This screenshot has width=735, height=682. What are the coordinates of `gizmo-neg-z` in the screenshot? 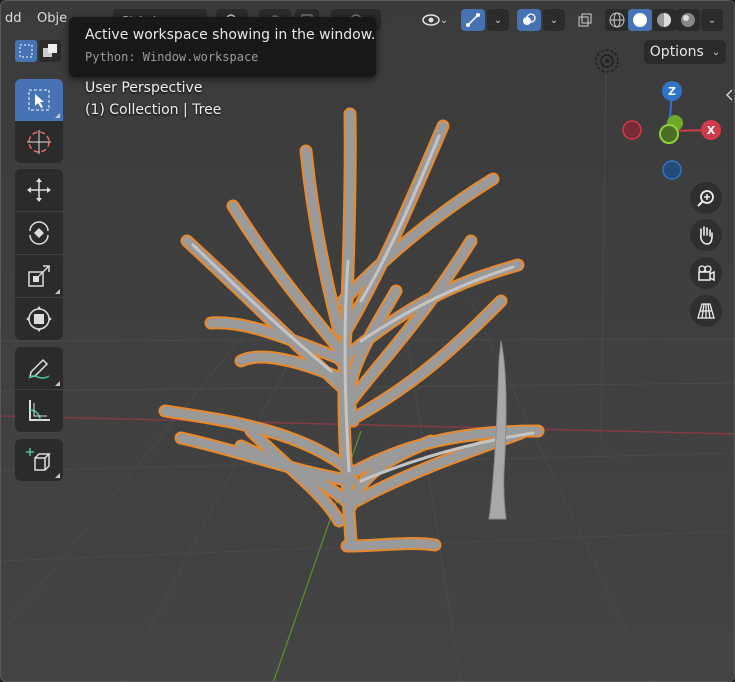 It's located at (672, 170).